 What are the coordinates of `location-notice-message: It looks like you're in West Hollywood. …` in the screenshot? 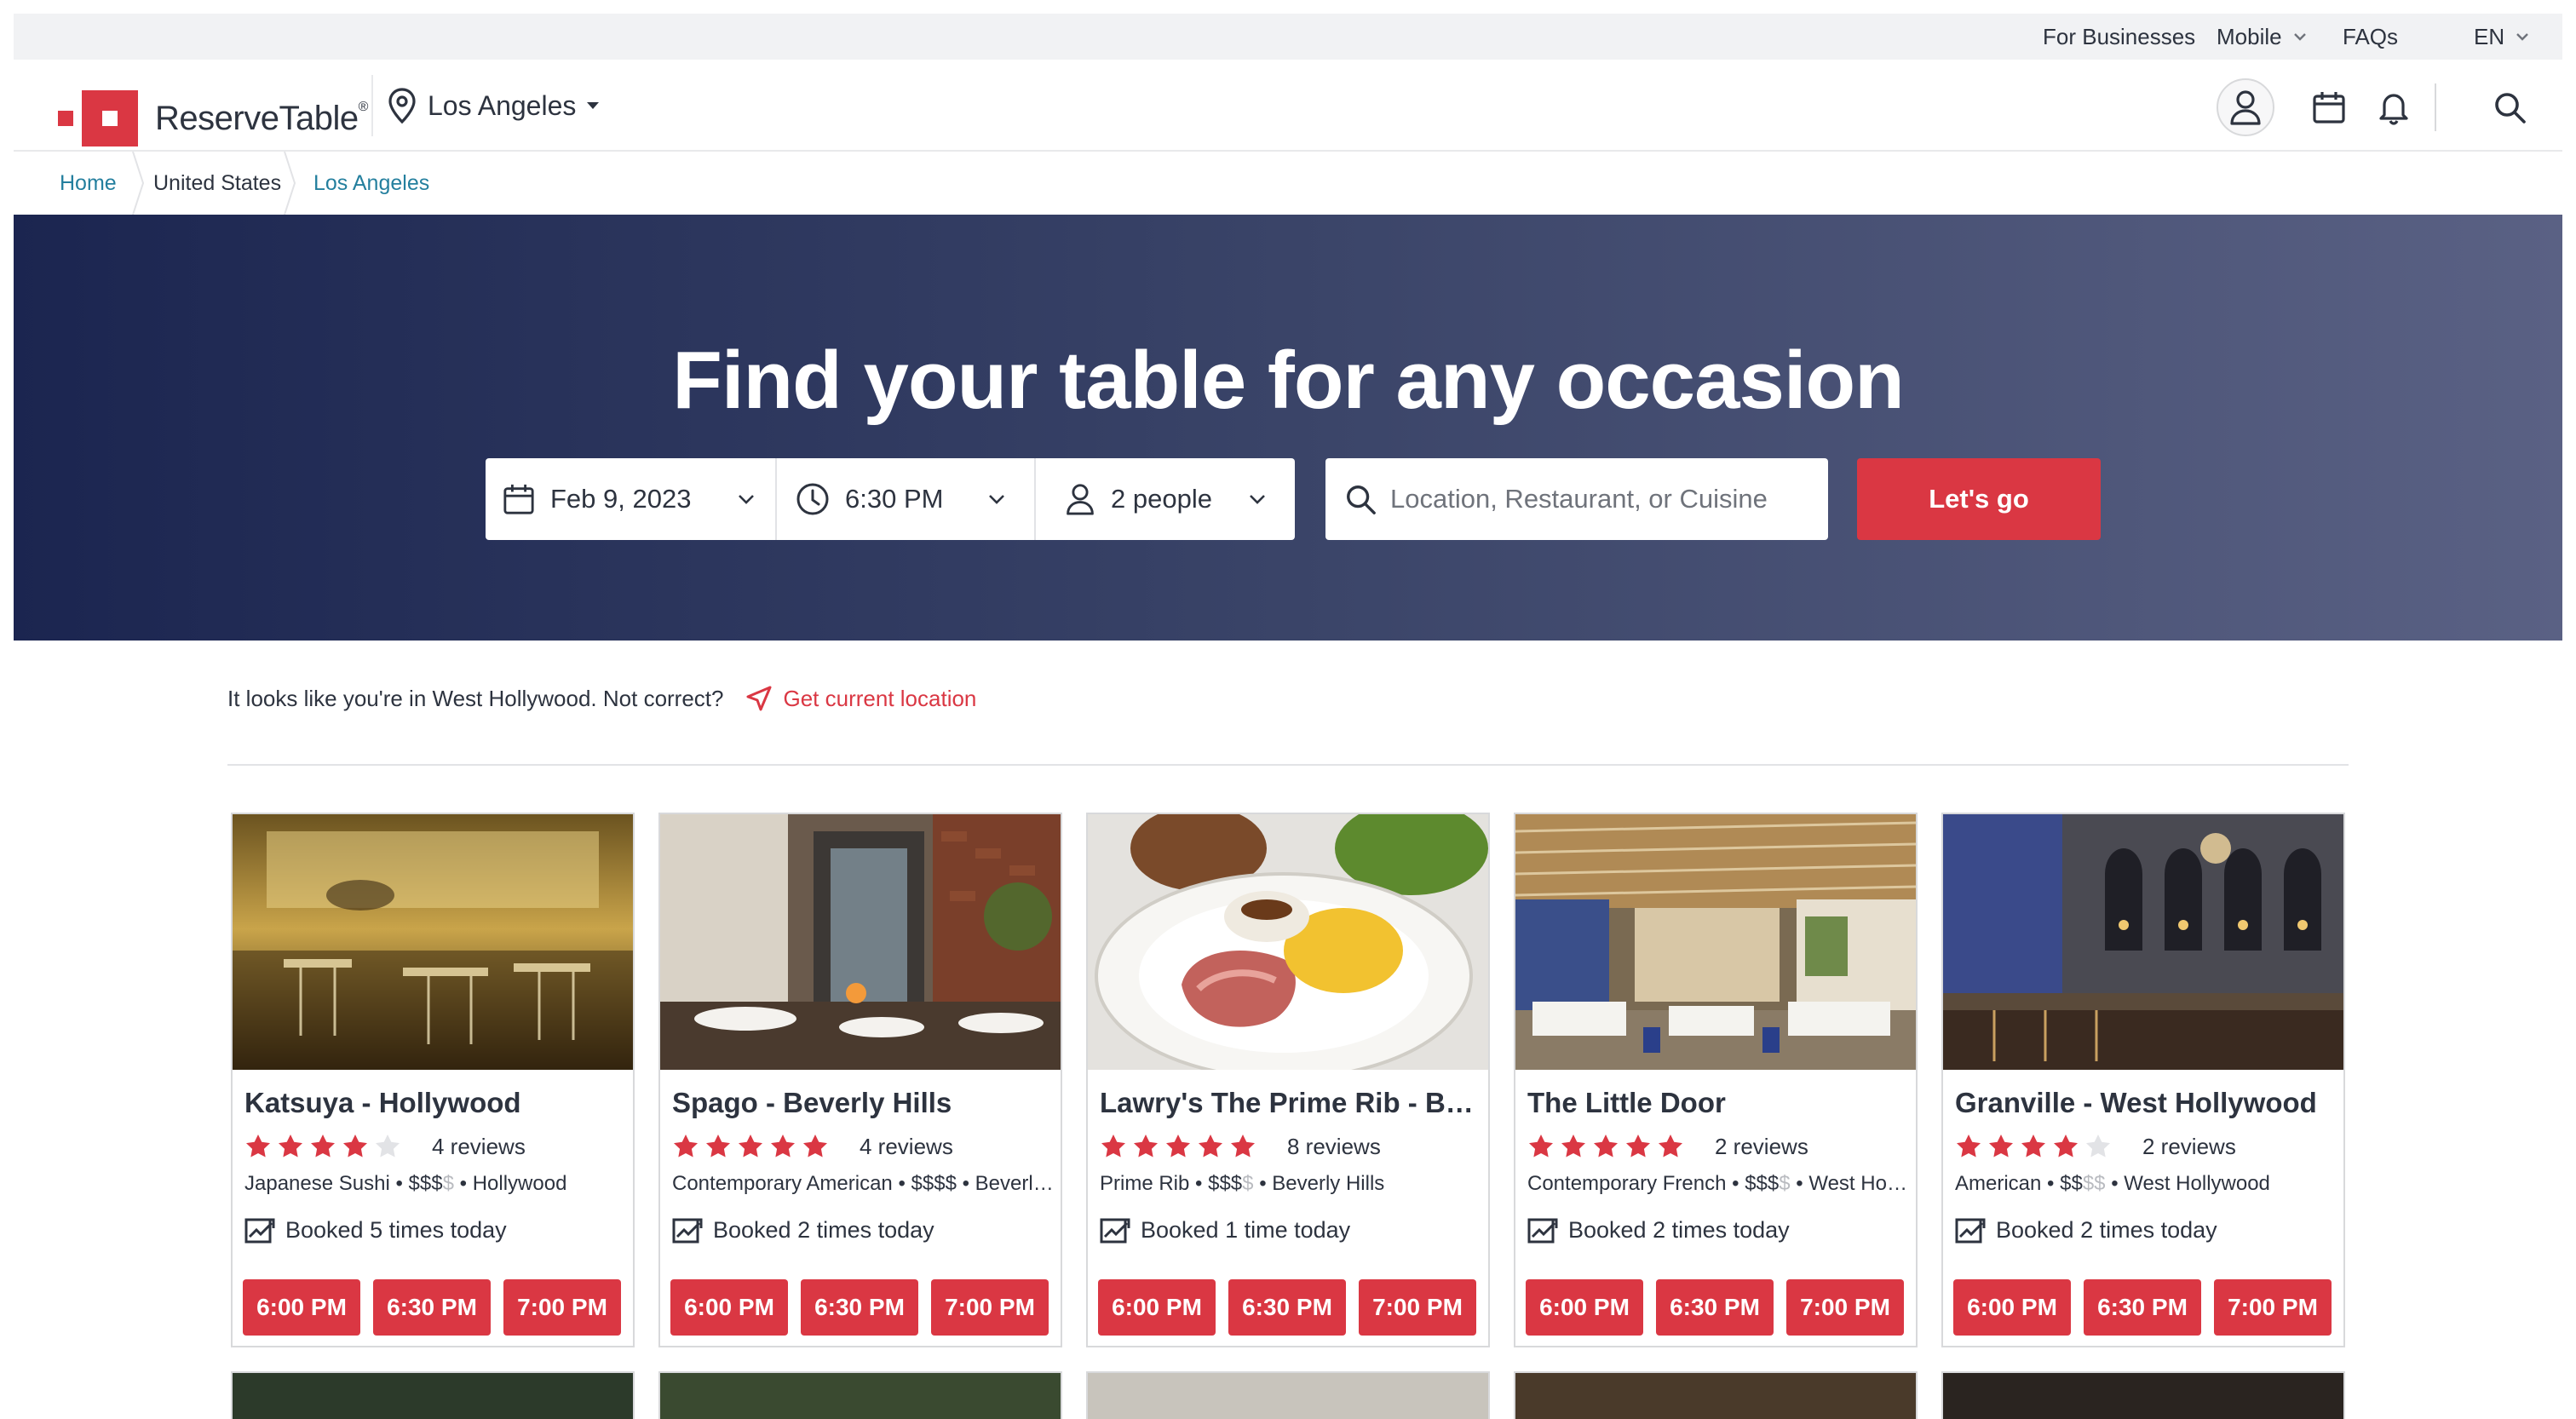 It's located at (476, 698).